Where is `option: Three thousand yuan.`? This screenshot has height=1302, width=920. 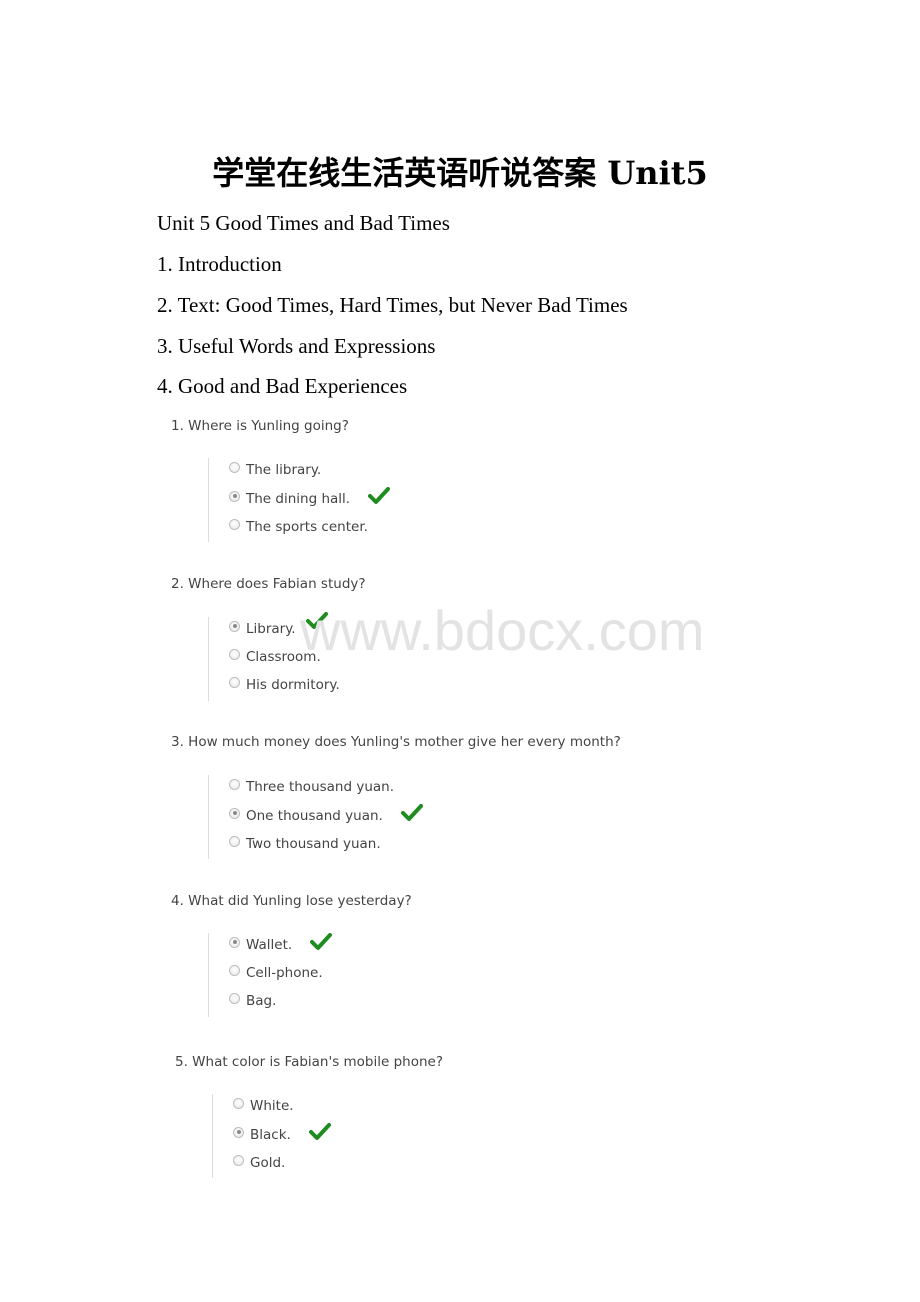 option: Three thousand yuan. is located at coordinates (311, 787).